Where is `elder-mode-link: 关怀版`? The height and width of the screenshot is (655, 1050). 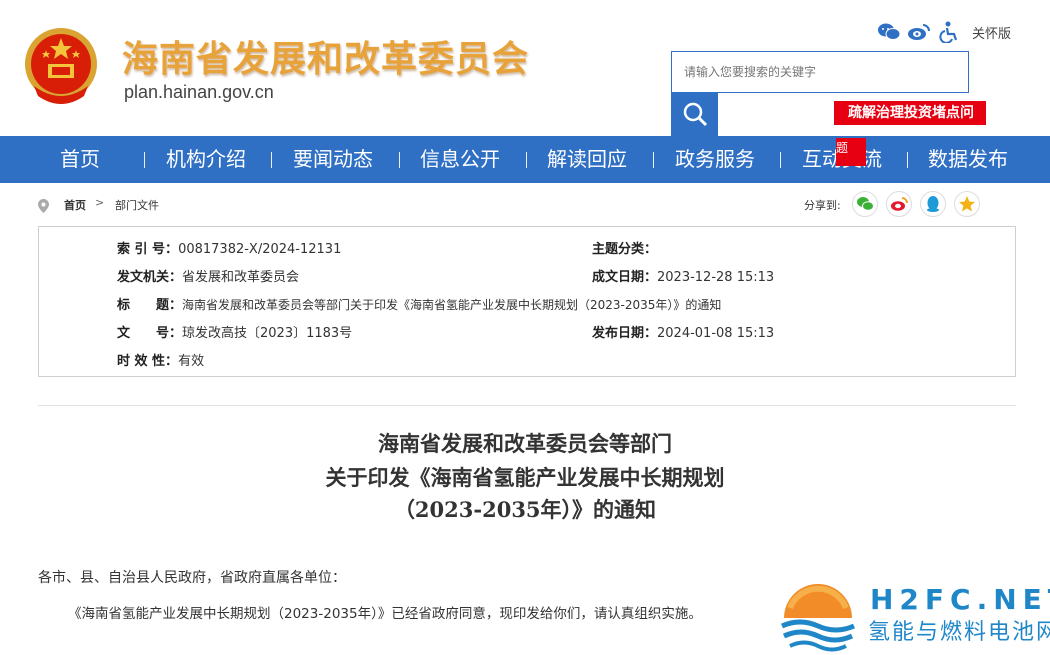 elder-mode-link: 关怀版 is located at coordinates (991, 32).